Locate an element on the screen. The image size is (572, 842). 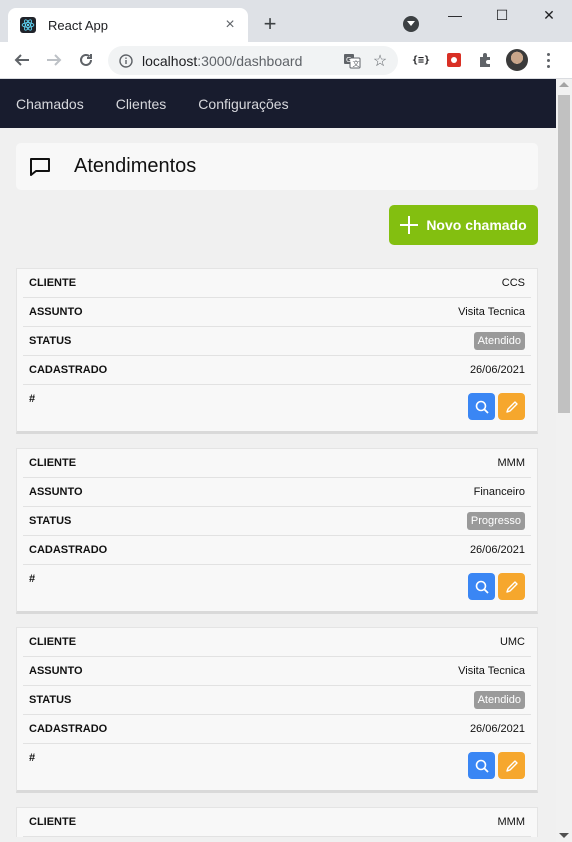
svg-text: 文 is located at coordinates (356, 63).